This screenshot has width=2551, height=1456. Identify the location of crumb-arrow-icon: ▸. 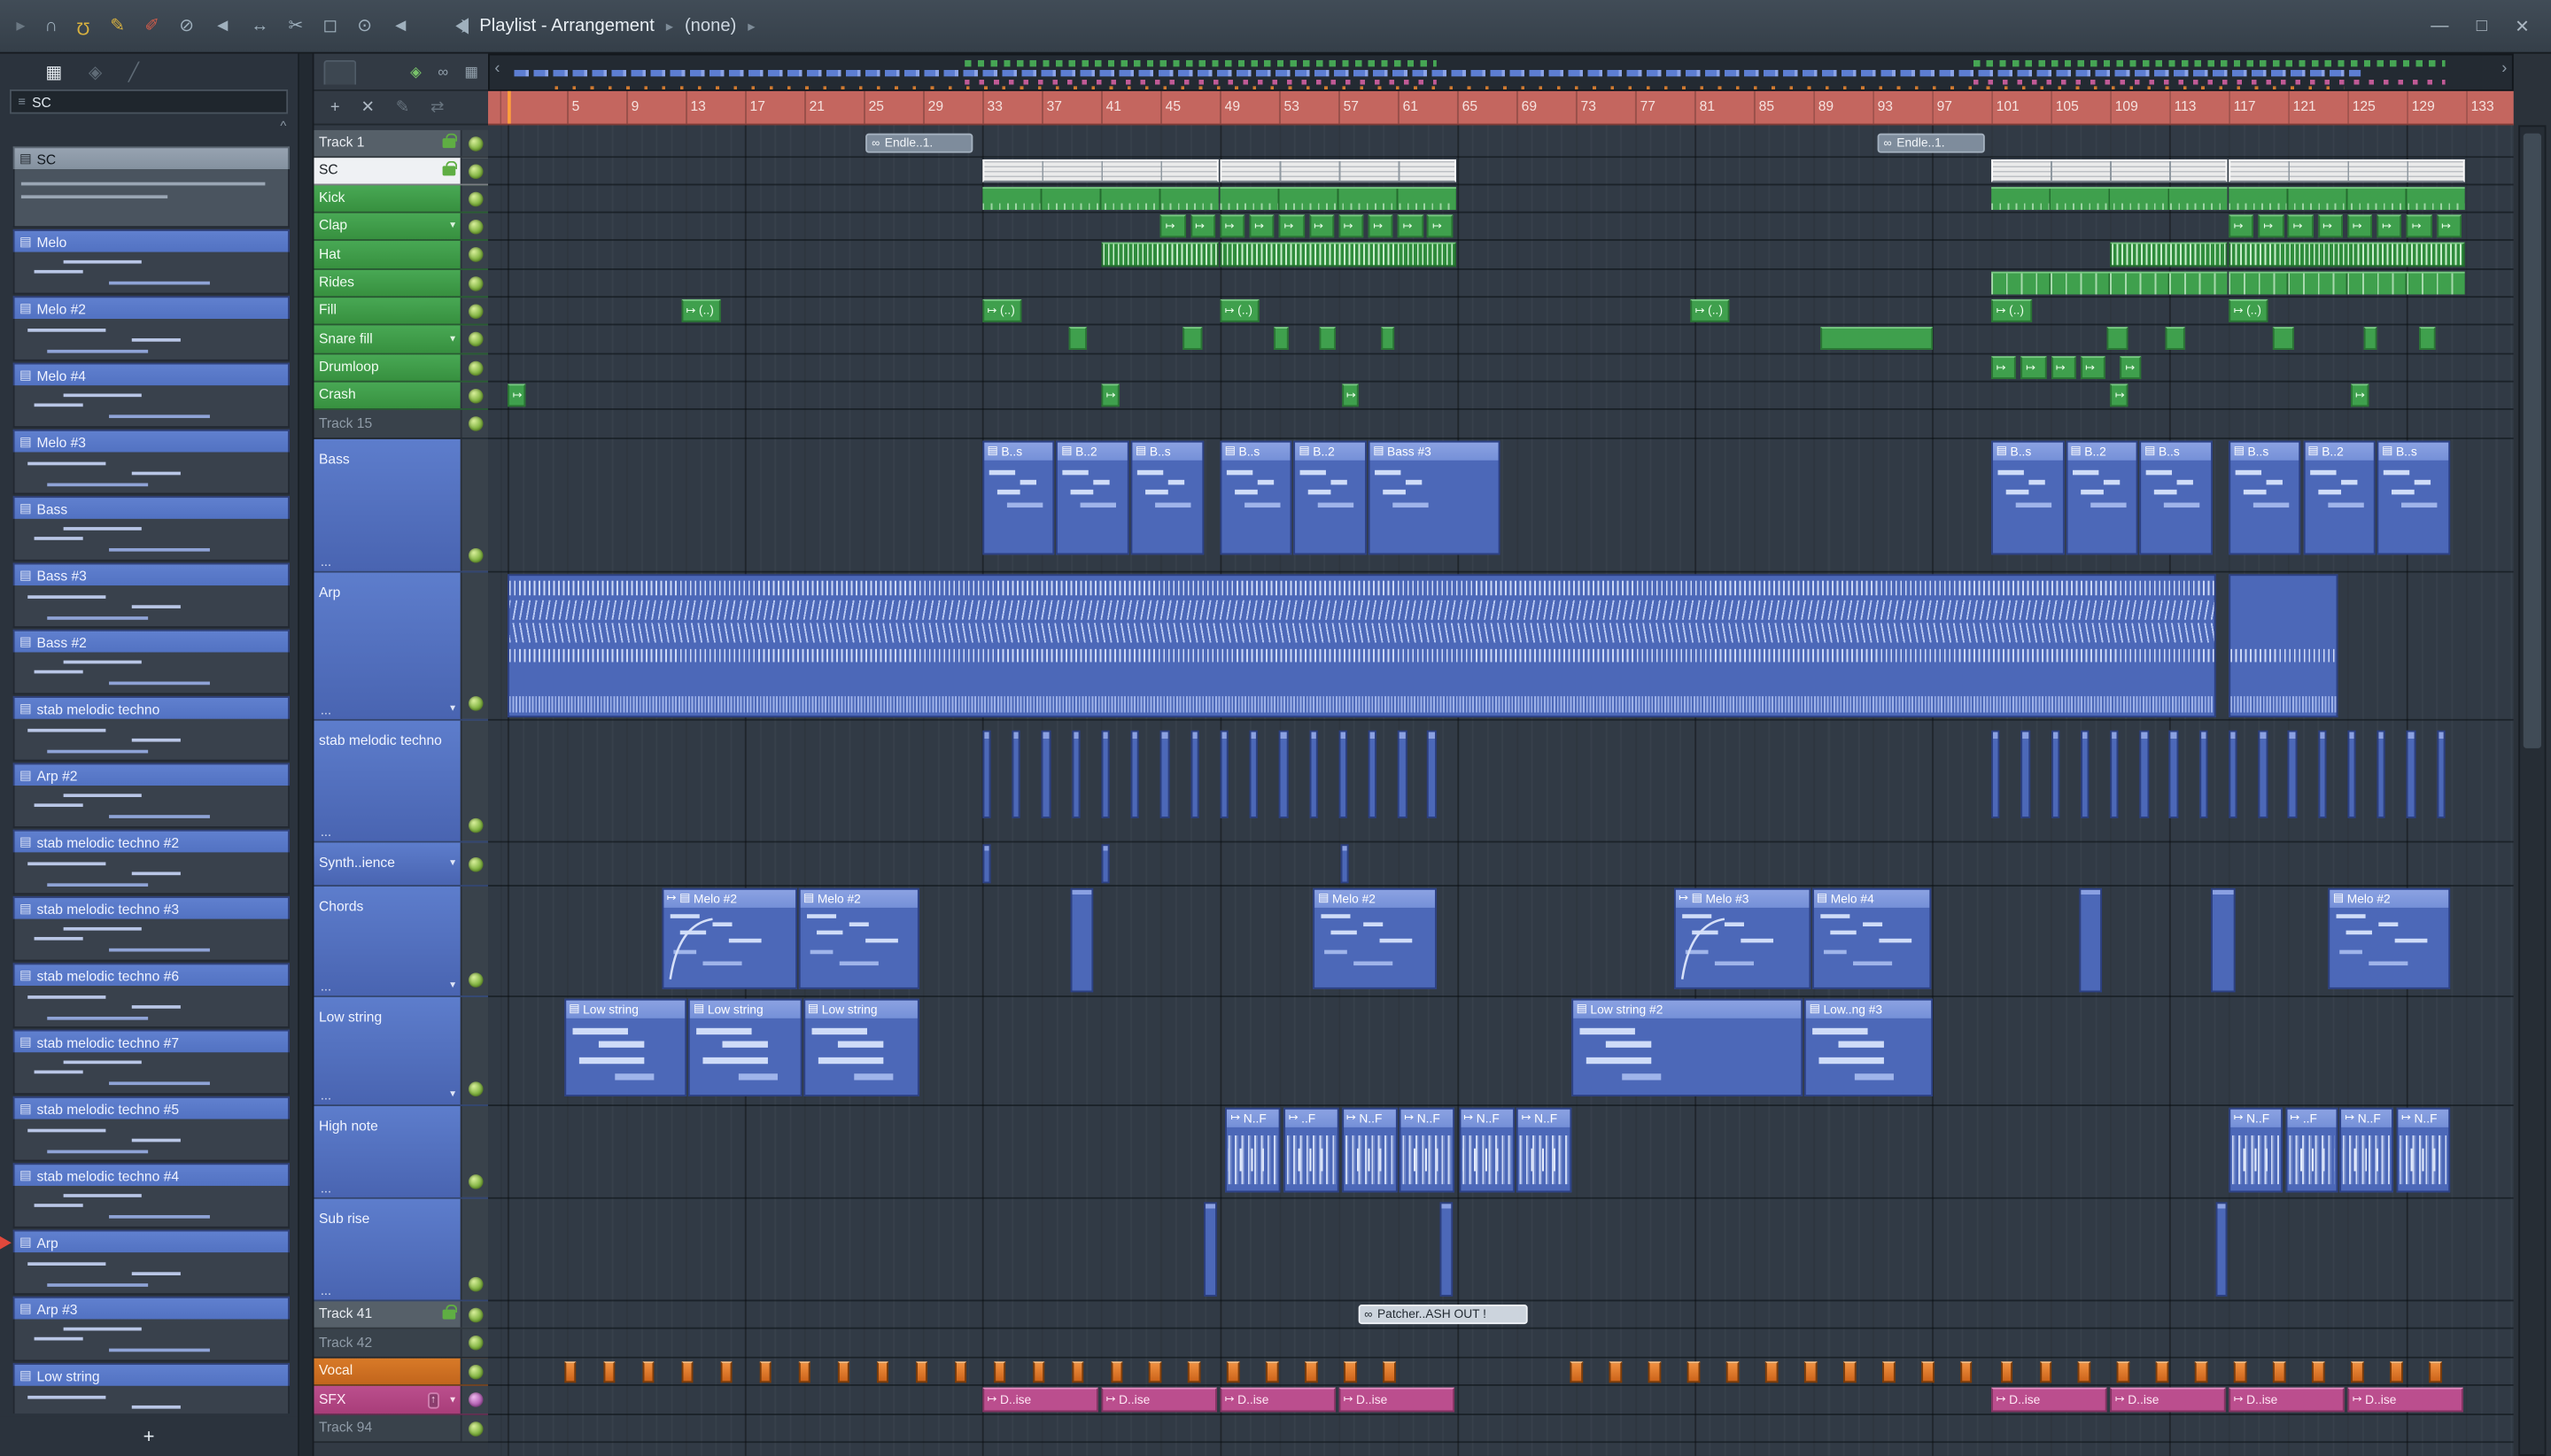
(751, 26).